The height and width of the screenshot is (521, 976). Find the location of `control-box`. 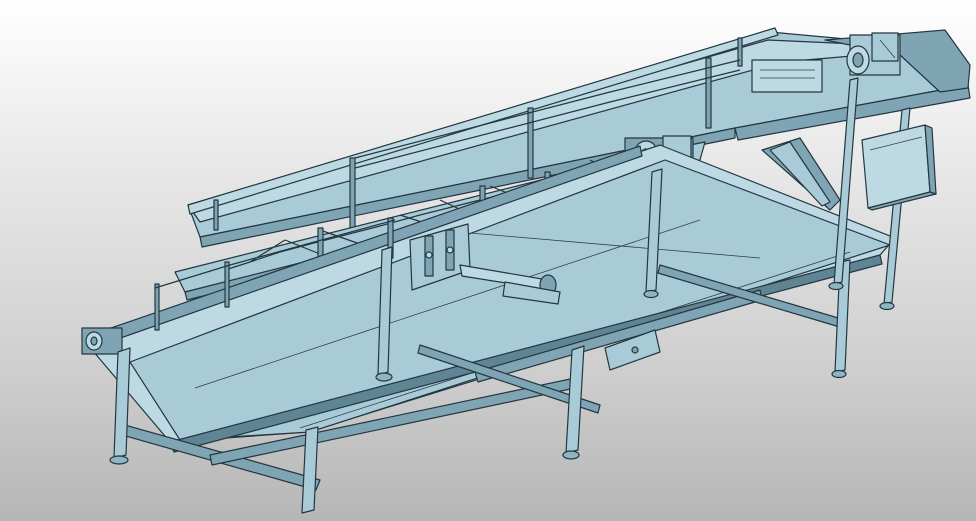

control-box is located at coordinates (899, 167).